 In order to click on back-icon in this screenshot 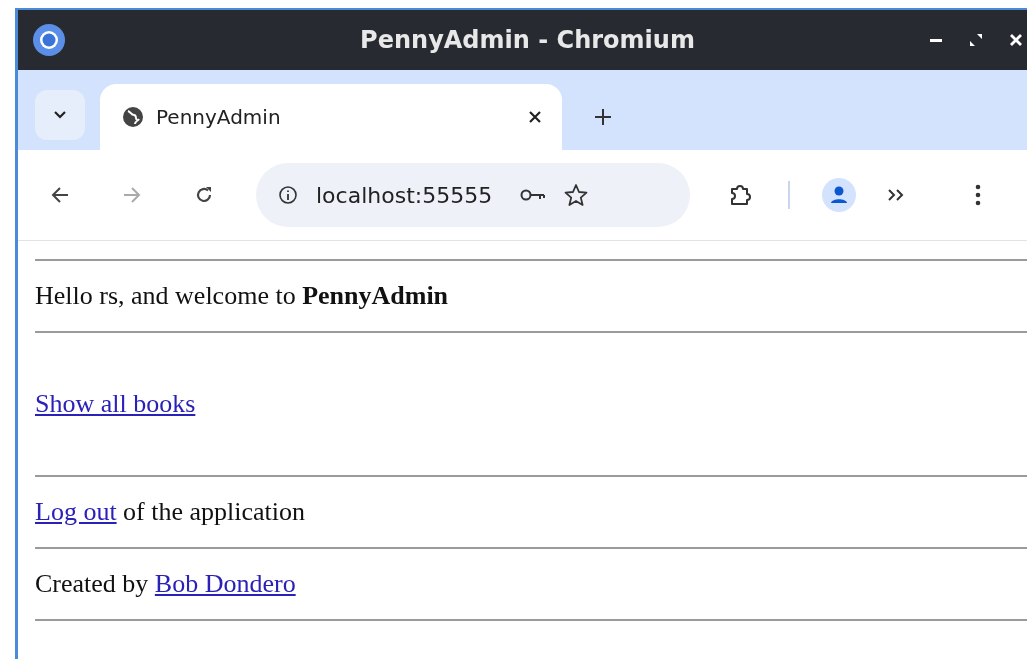, I will do `click(60, 195)`.